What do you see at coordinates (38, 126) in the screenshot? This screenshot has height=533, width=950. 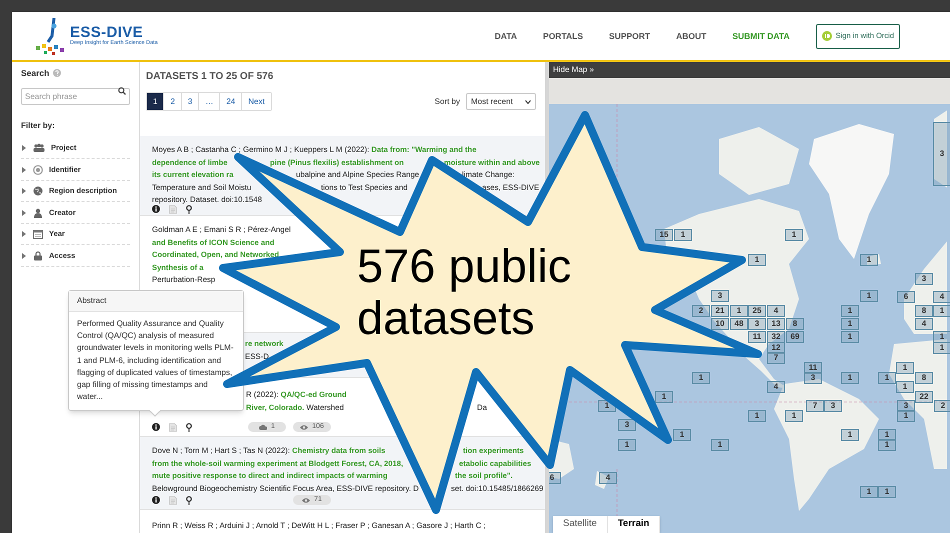 I see `filter-heading: Filter by:` at bounding box center [38, 126].